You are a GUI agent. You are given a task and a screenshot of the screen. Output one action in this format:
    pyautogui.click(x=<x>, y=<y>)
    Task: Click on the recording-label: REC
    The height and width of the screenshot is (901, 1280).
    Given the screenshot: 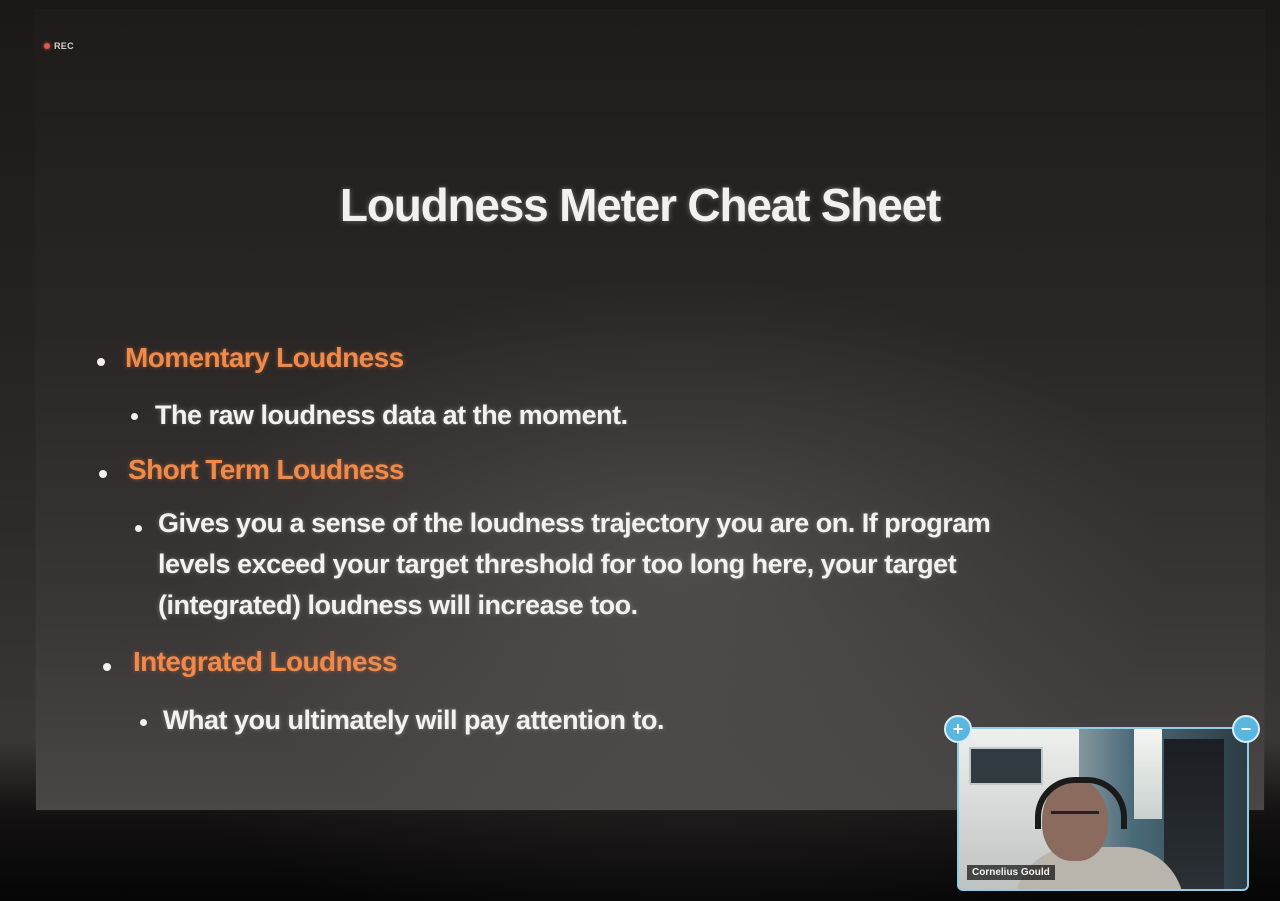 What is the action you would take?
    pyautogui.click(x=64, y=46)
    